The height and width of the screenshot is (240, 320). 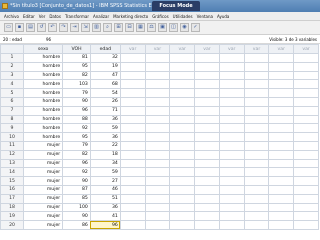 I want to click on cell-voh: 100, so click(x=76, y=207).